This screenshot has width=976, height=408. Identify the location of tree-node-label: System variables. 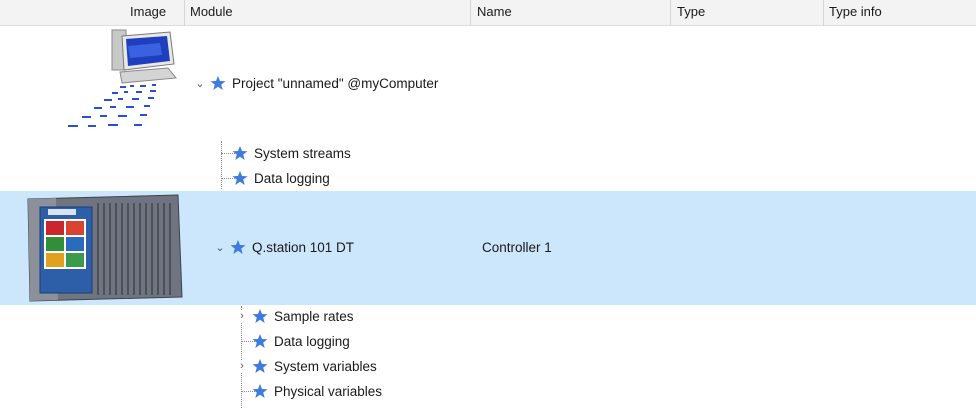
(325, 366).